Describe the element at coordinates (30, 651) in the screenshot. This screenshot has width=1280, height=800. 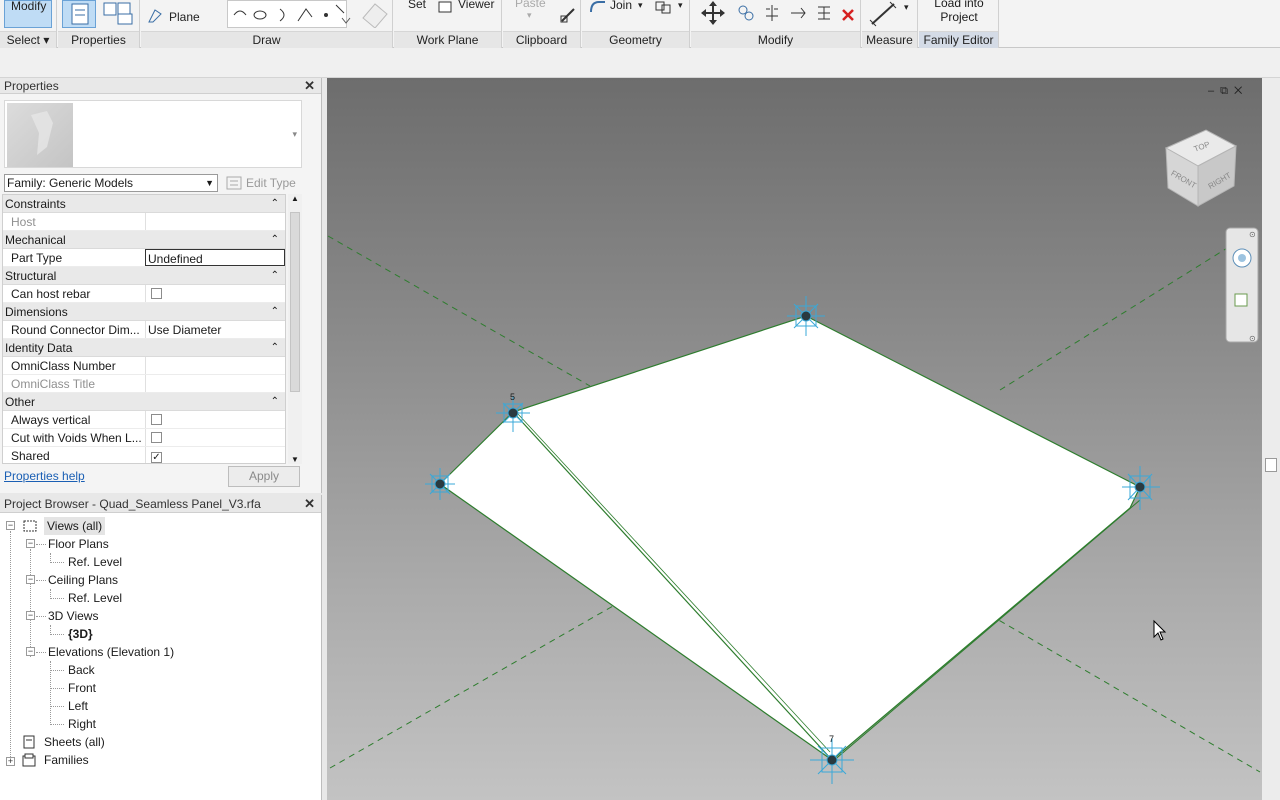
I see `collapse-elevations-icon: −` at that location.